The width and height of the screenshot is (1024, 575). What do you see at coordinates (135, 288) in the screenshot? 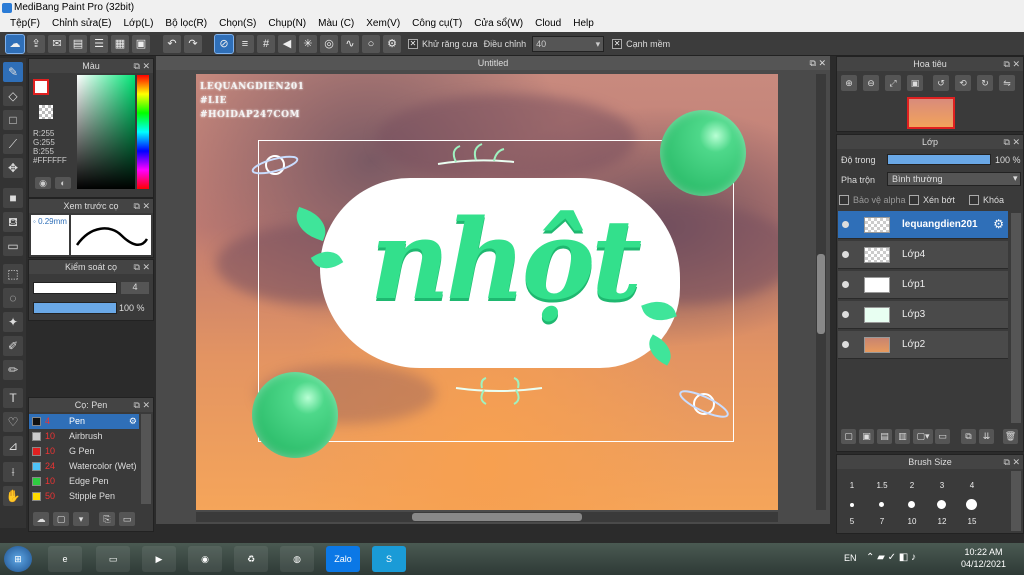
I see `brush-size-value: 4` at bounding box center [135, 288].